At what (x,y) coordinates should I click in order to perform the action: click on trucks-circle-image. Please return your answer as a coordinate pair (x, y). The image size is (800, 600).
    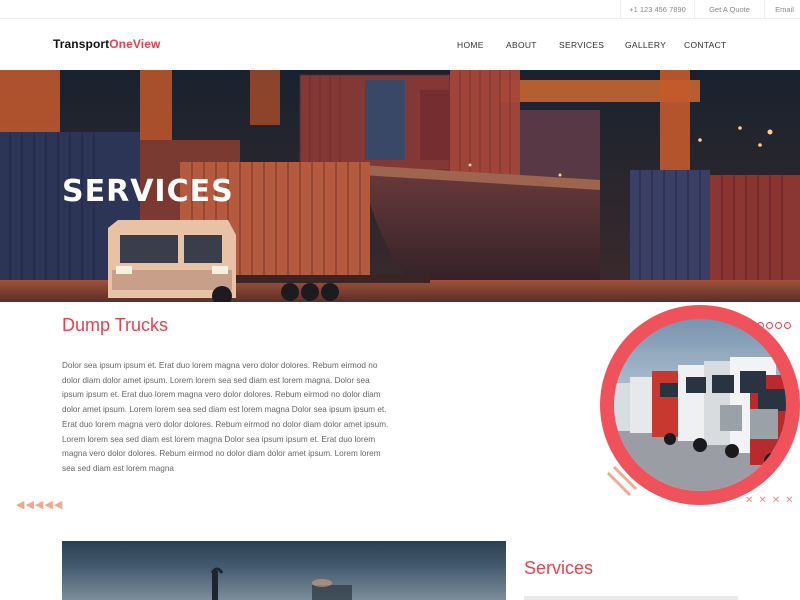
    Looking at the image, I should click on (700, 405).